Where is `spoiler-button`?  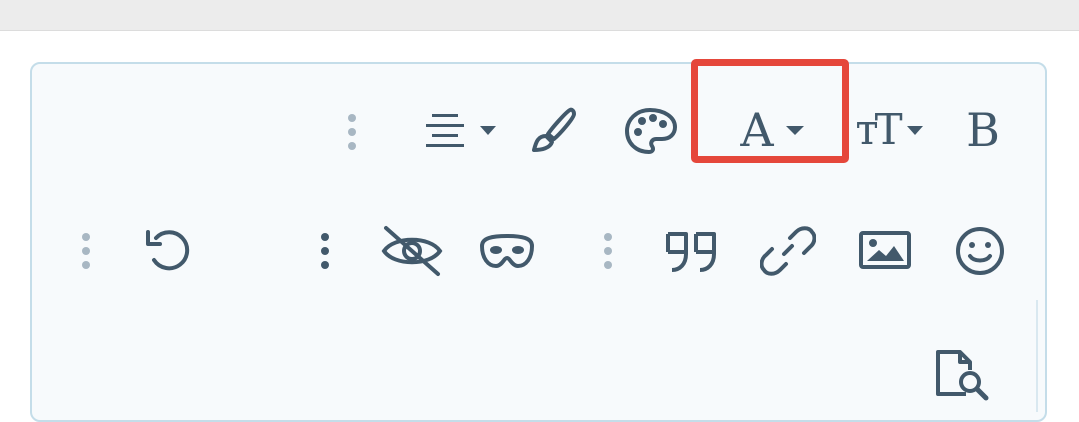 spoiler-button is located at coordinates (507, 251).